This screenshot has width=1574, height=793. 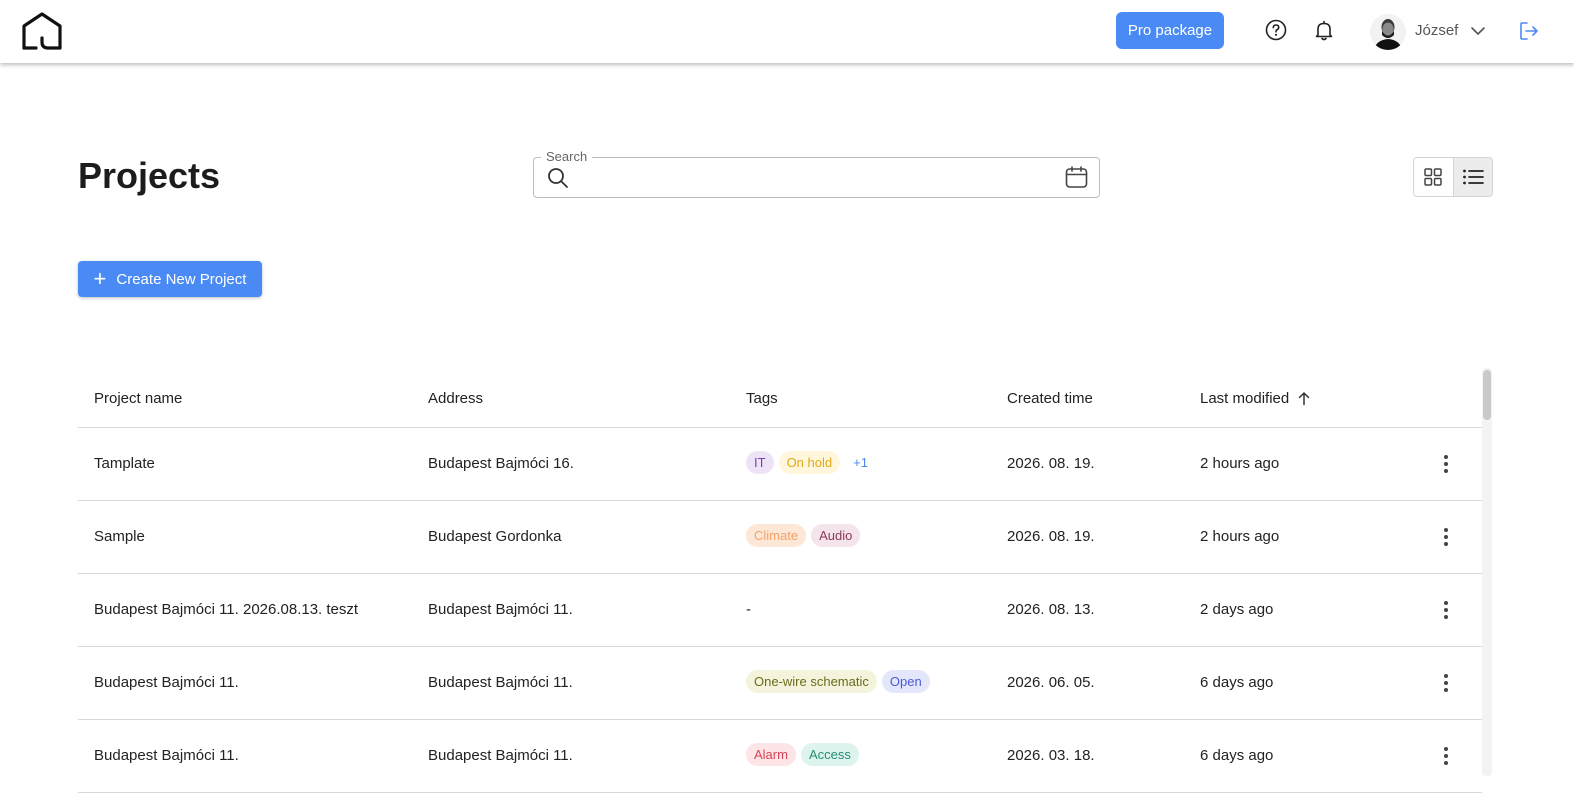 I want to click on list-view-icon, so click(x=1473, y=177).